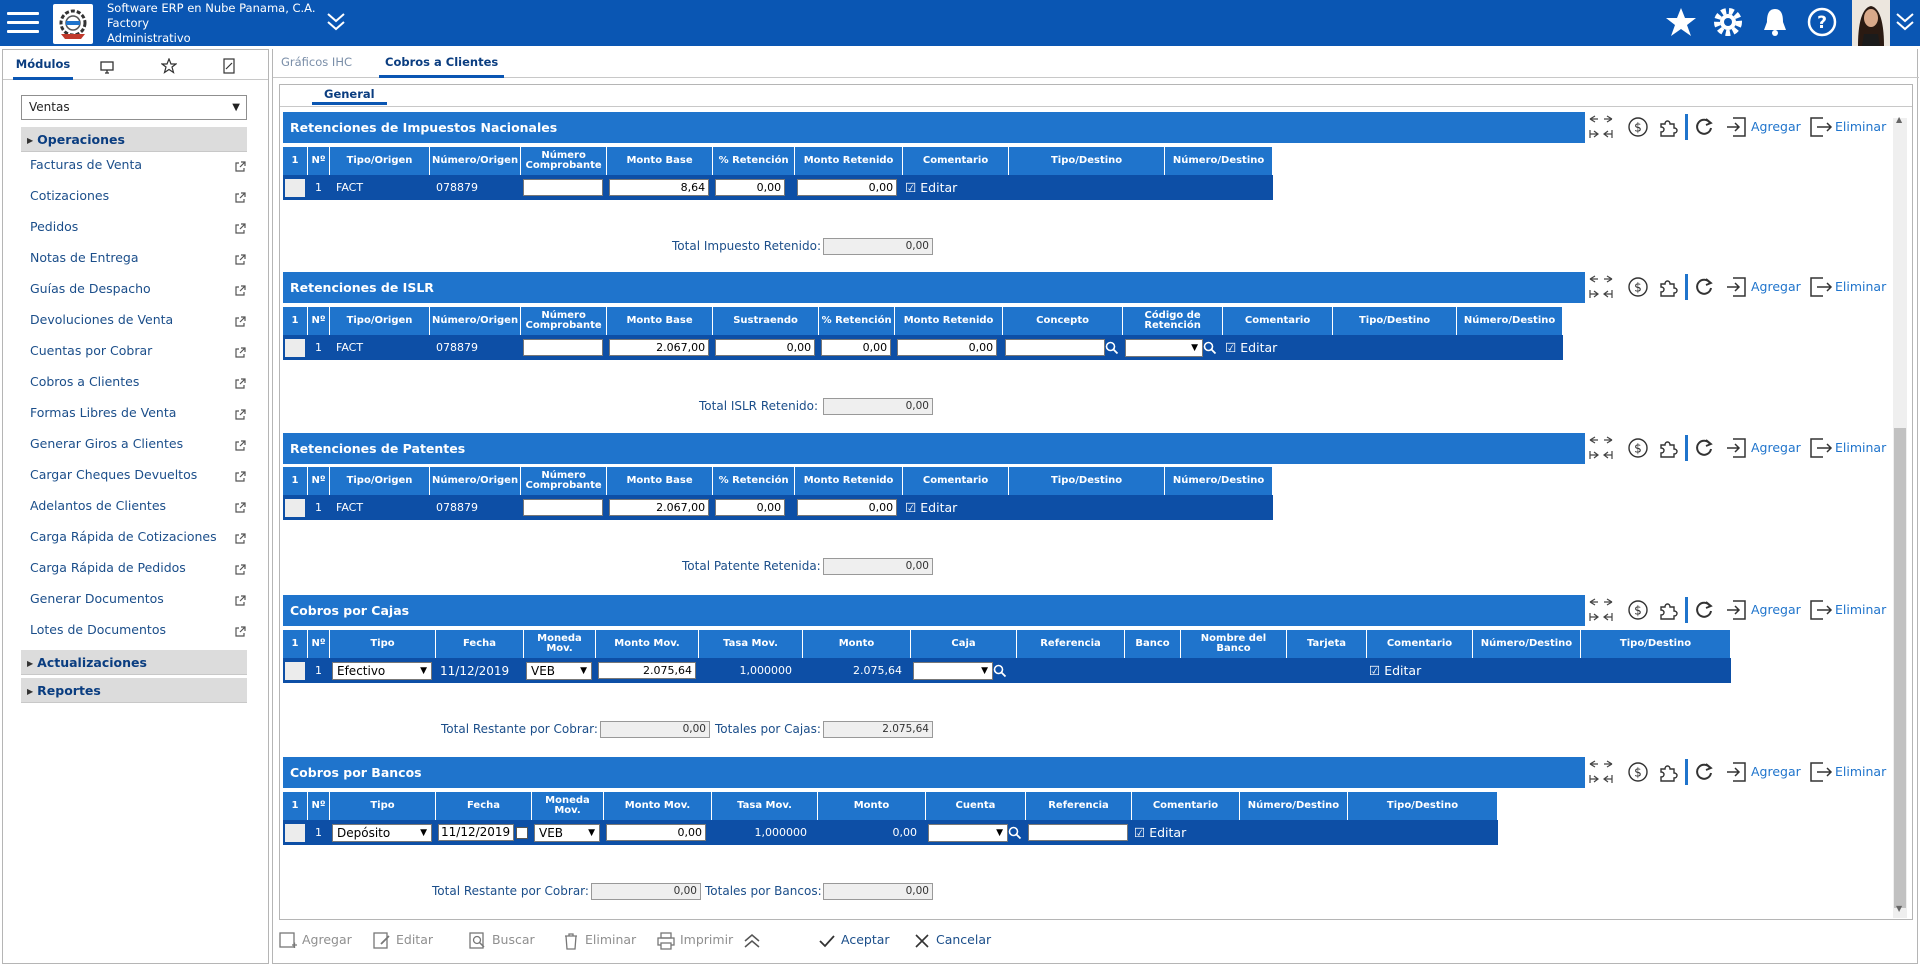 Image resolution: width=1920 pixels, height=965 pixels. What do you see at coordinates (656, 832) in the screenshot?
I see `monto-mov-input: 0,00` at bounding box center [656, 832].